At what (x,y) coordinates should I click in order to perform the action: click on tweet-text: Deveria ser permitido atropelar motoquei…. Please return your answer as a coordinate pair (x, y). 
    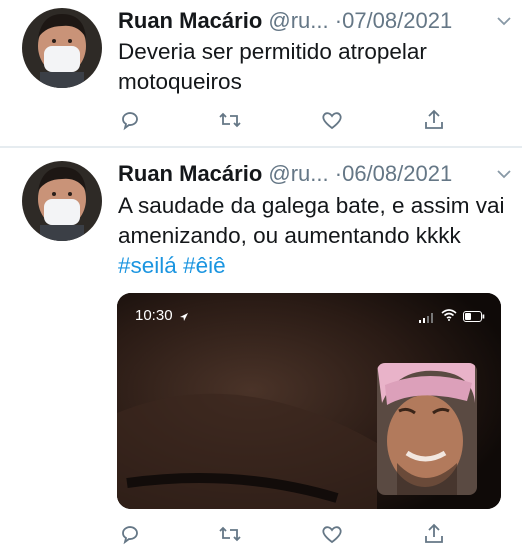
    Looking at the image, I should click on (272, 66).